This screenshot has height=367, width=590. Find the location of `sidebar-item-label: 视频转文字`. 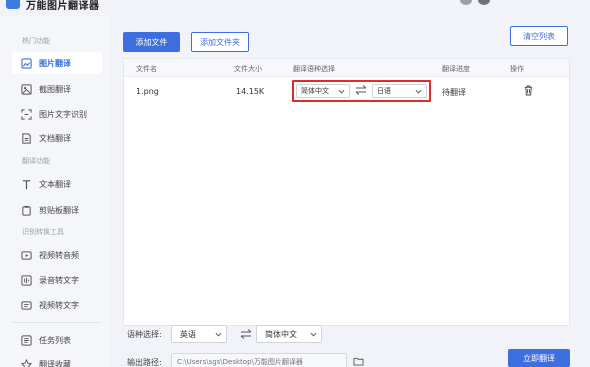

sidebar-item-label: 视频转文字 is located at coordinates (59, 305).